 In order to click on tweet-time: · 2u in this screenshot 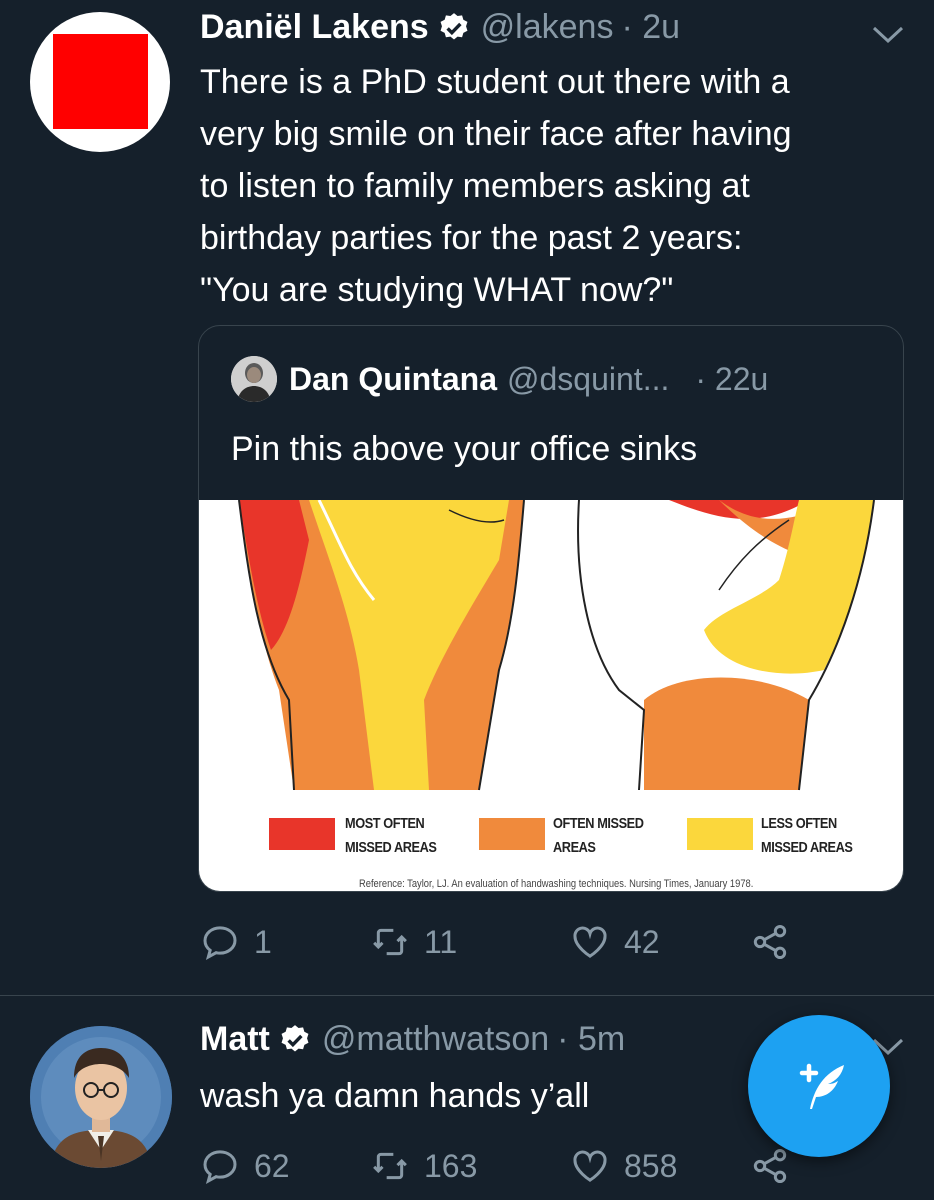, I will do `click(650, 27)`.